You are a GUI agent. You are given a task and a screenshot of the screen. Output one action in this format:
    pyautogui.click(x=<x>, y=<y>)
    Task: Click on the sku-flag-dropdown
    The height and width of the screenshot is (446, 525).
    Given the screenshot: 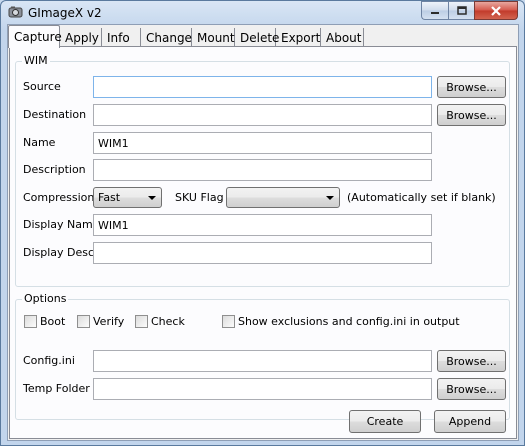 What is the action you would take?
    pyautogui.click(x=283, y=197)
    